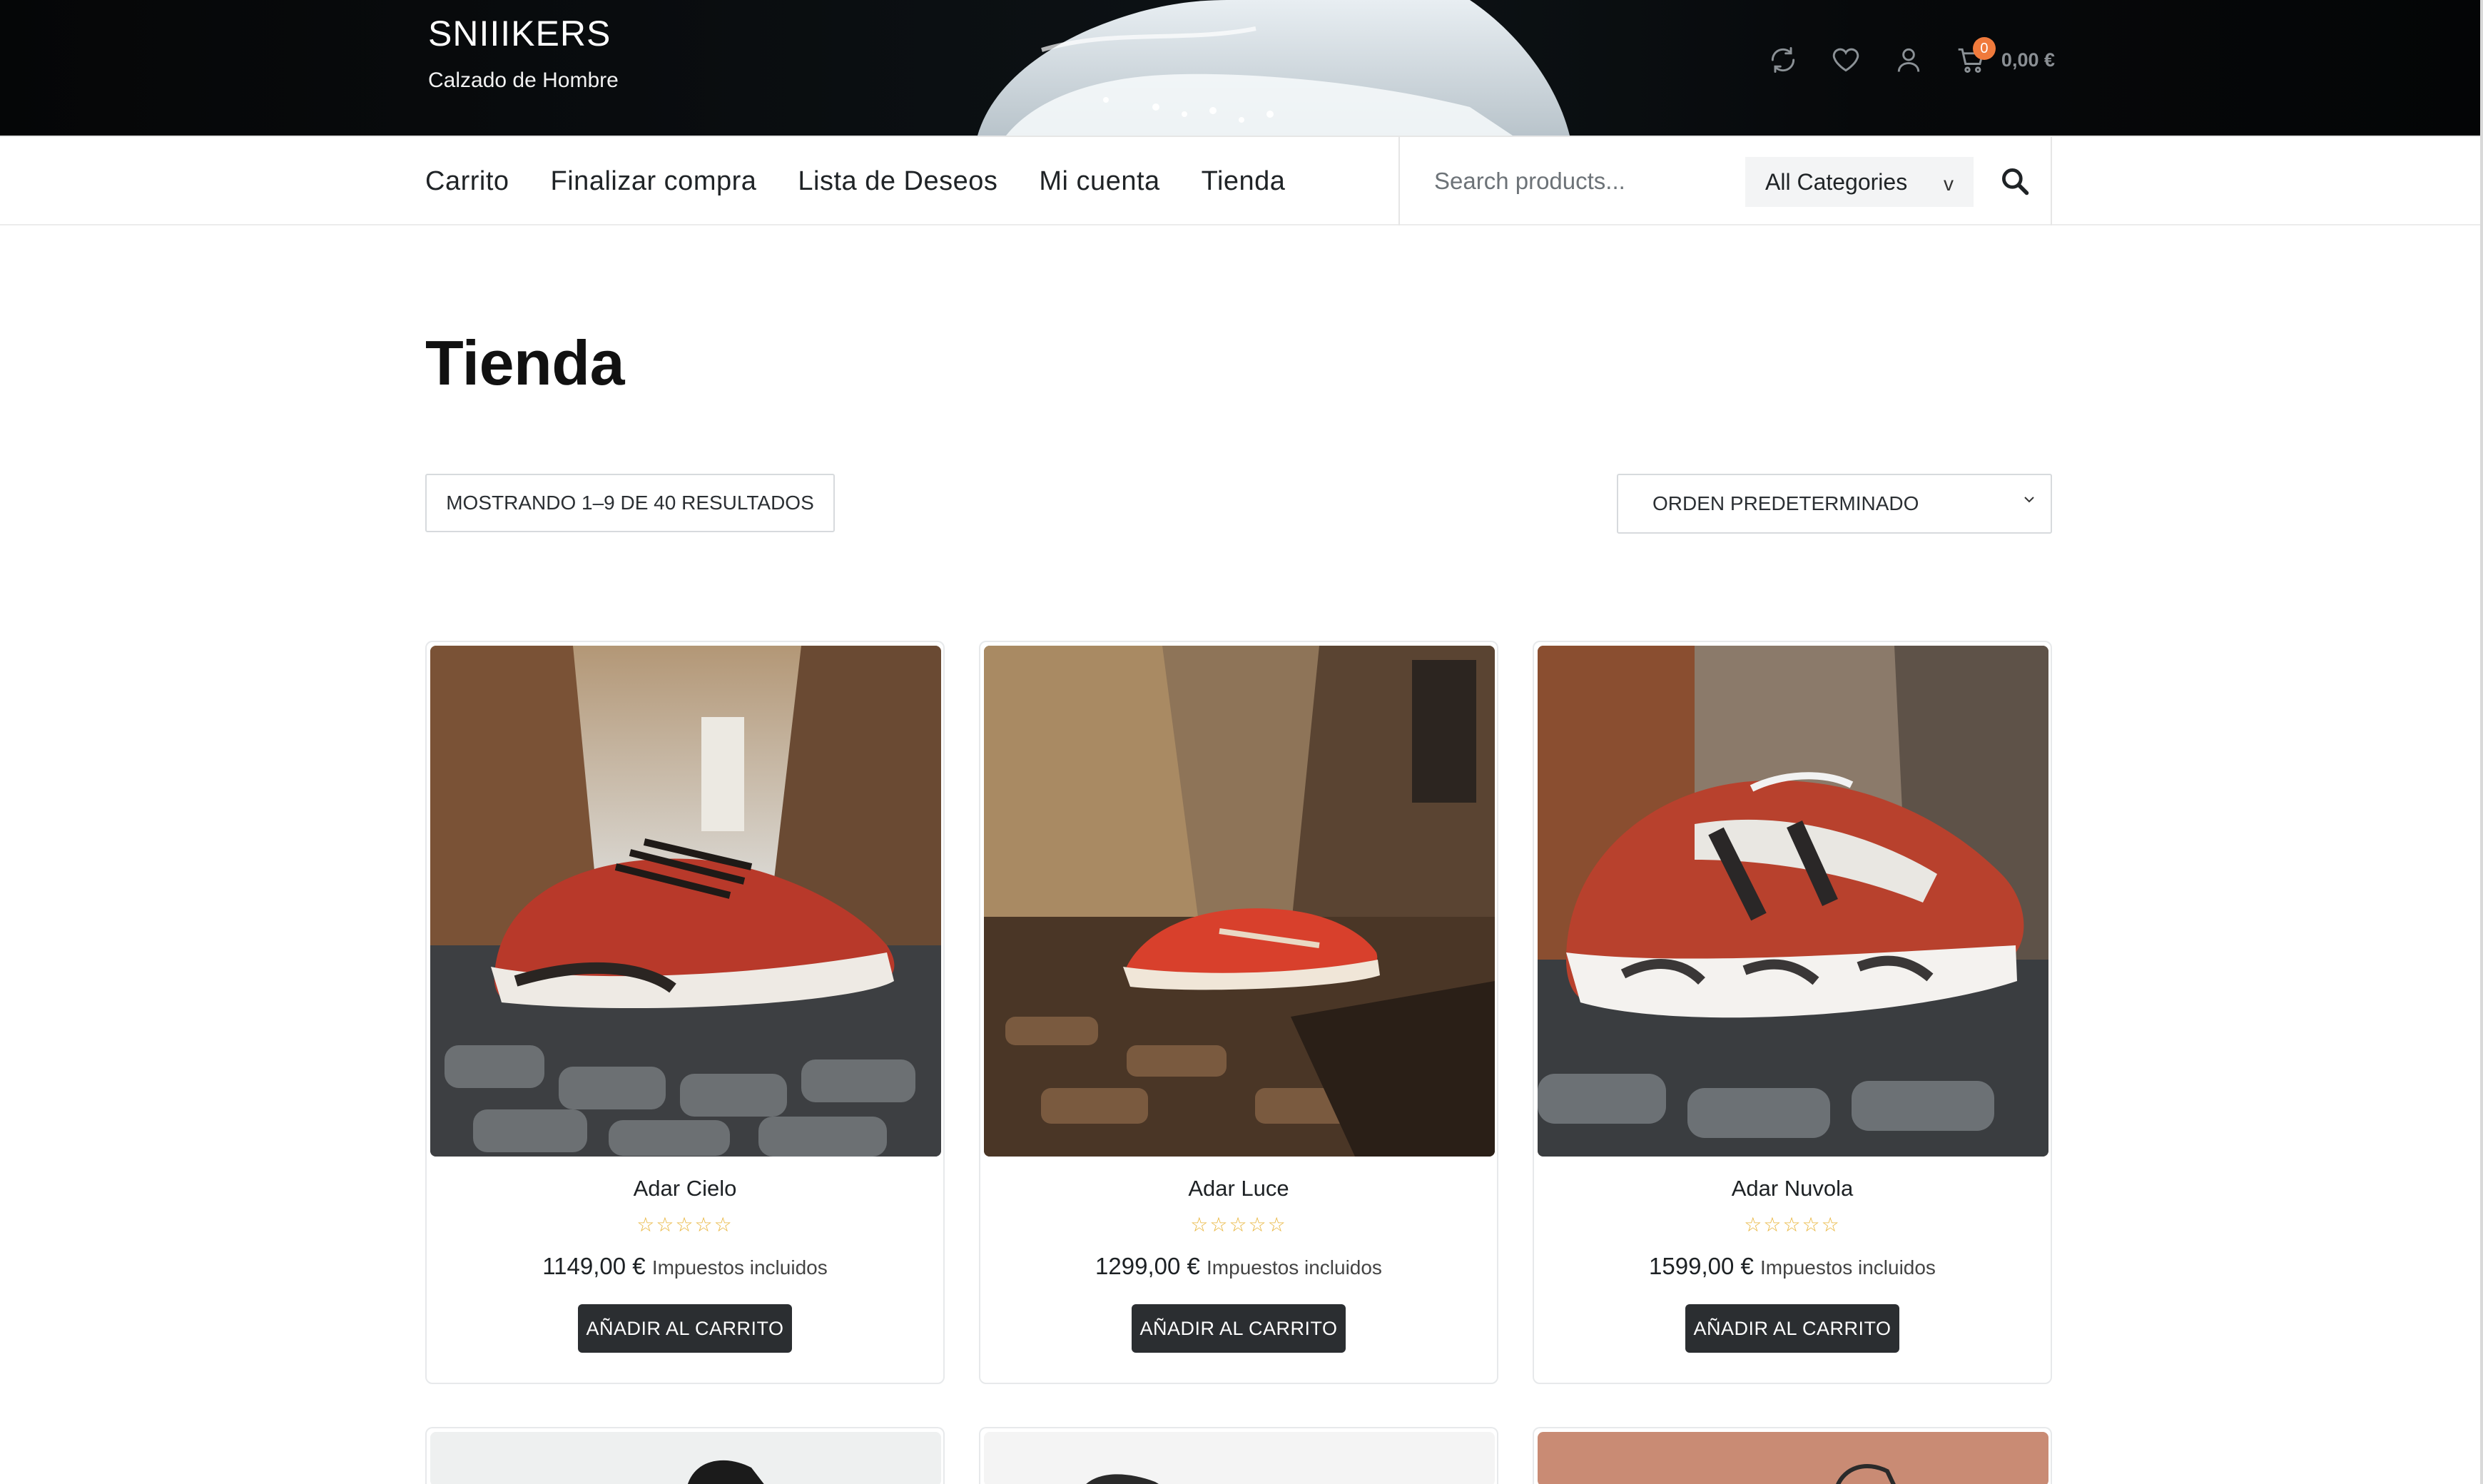 The height and width of the screenshot is (1484, 2483). Describe the element at coordinates (1846, 60) in the screenshot. I see `heart-icon` at that location.